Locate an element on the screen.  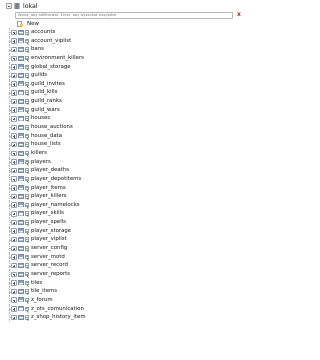
table-name: account_viplist is located at coordinates (51, 41).